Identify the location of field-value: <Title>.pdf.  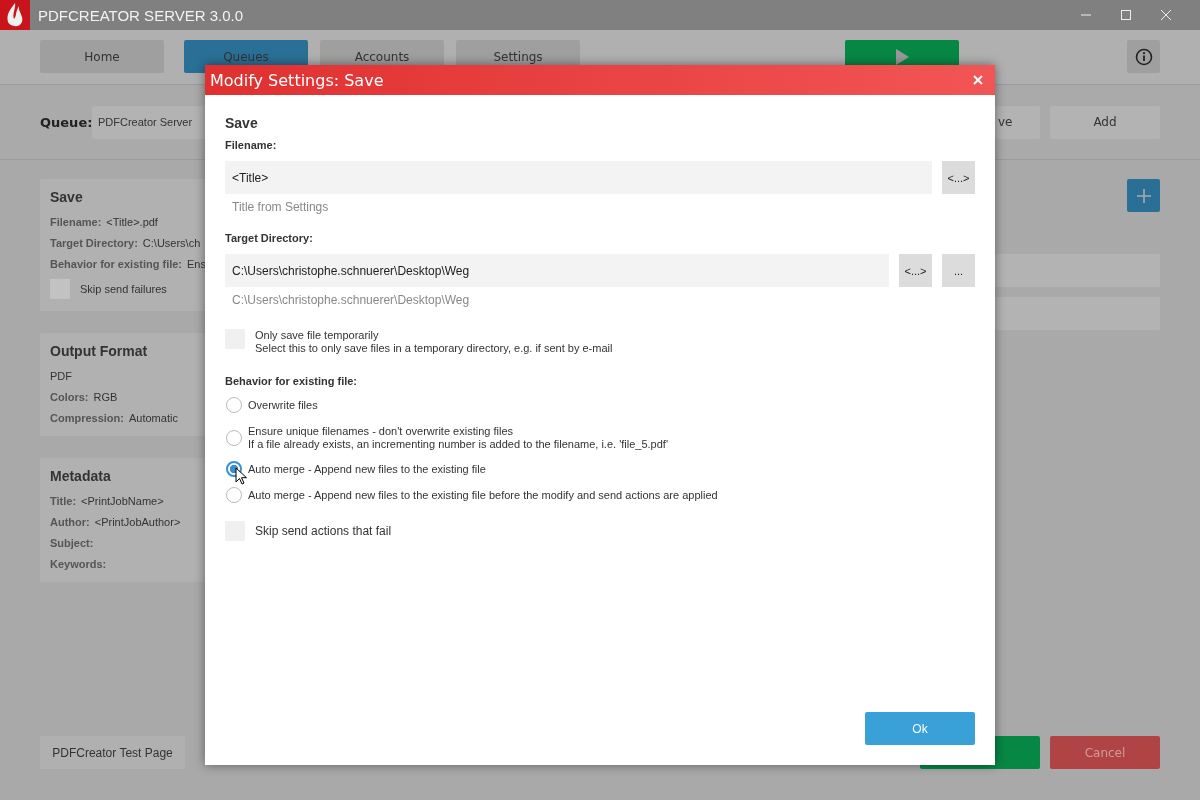
(132, 222).